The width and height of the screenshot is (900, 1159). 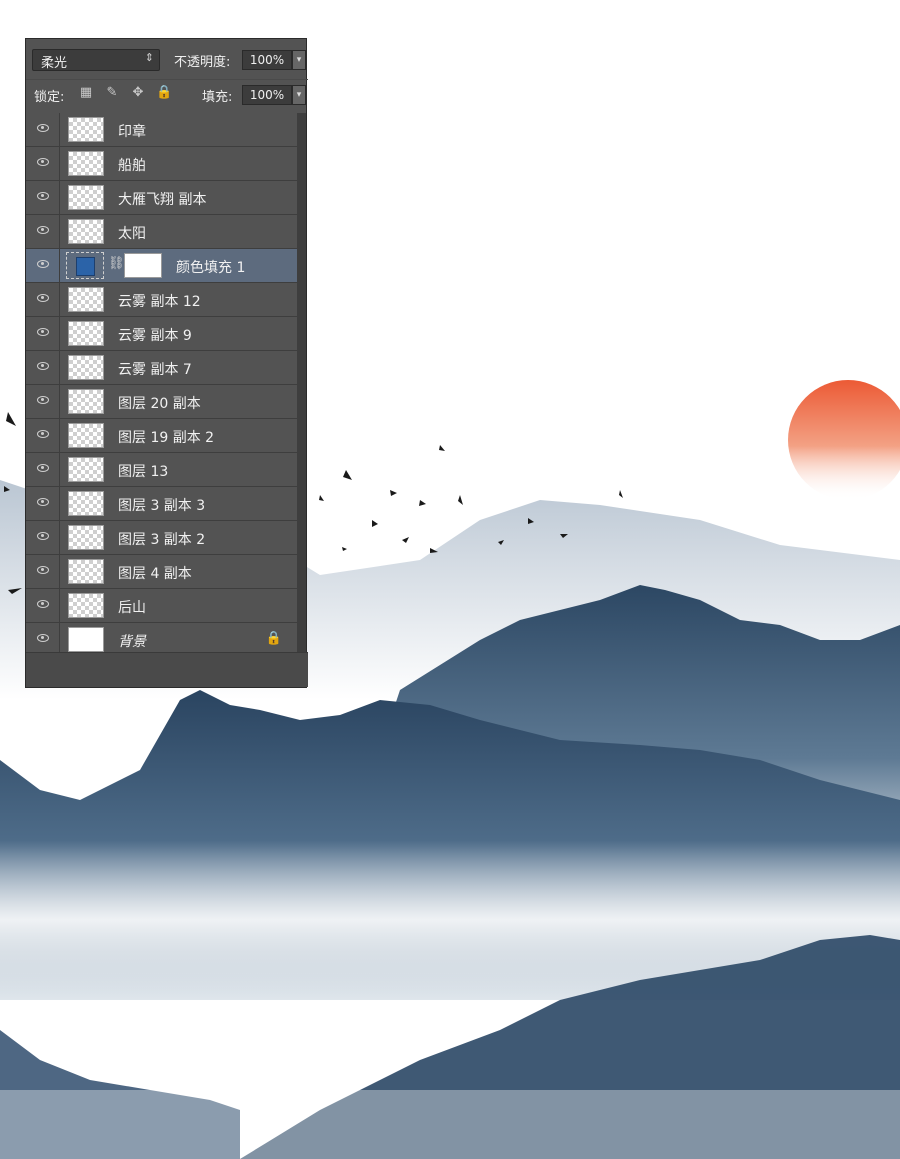 I want to click on layer-row: 图层 4 副本, so click(x=162, y=572).